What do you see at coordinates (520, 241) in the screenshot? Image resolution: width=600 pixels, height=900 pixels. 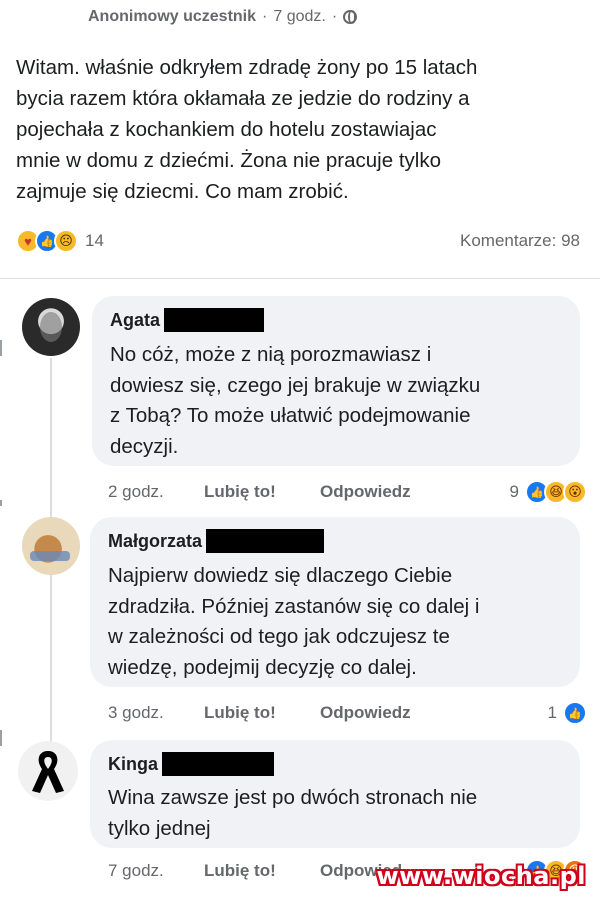 I see `comments-count: Komentarze: 98` at bounding box center [520, 241].